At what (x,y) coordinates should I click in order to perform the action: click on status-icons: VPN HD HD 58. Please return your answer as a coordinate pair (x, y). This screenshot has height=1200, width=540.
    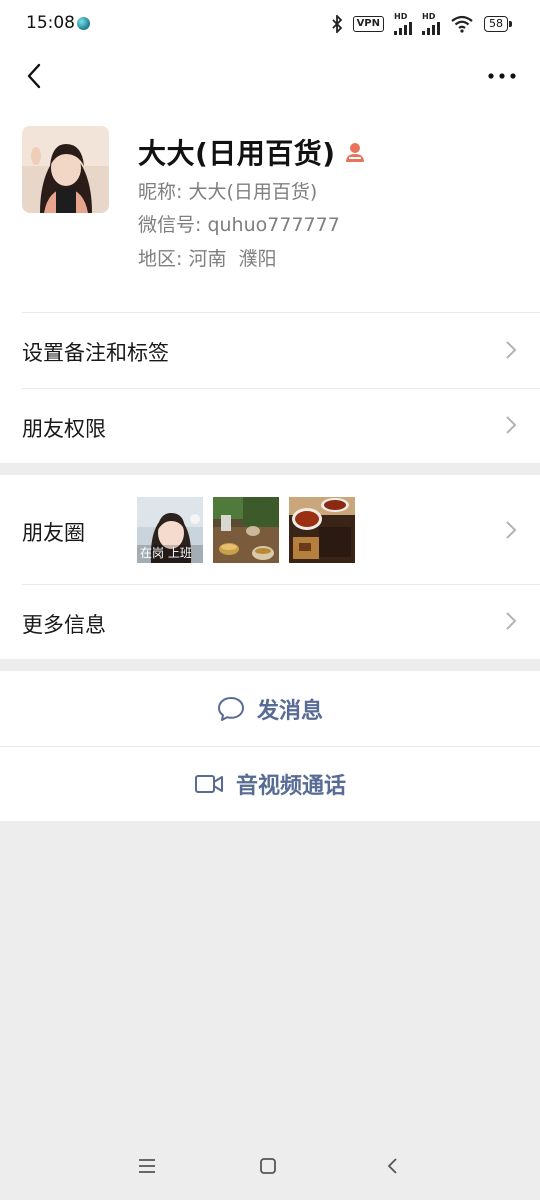
    Looking at the image, I should click on (421, 24).